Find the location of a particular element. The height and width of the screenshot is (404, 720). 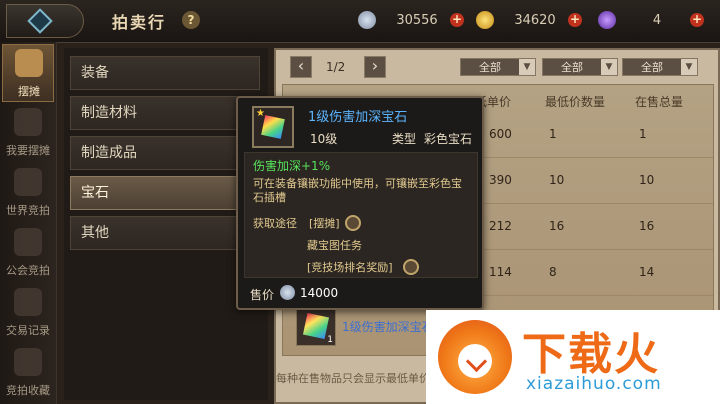

filter-dropdown-3: 全部 ▼ is located at coordinates (660, 67).